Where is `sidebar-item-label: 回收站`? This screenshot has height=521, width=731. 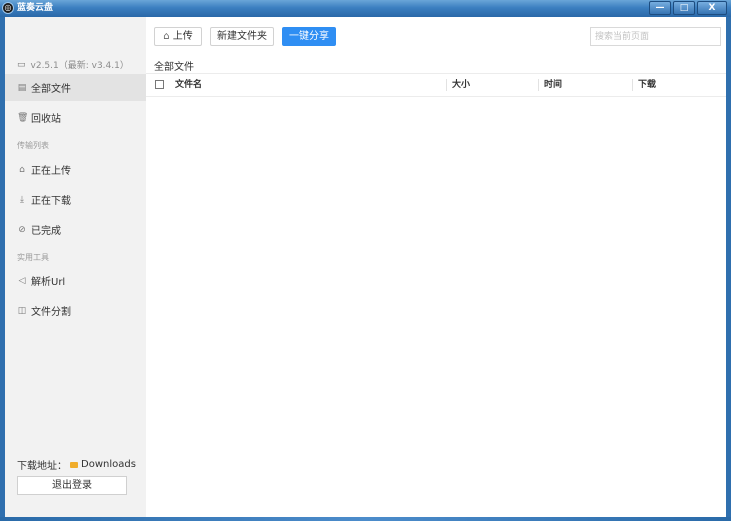 sidebar-item-label: 回收站 is located at coordinates (46, 119).